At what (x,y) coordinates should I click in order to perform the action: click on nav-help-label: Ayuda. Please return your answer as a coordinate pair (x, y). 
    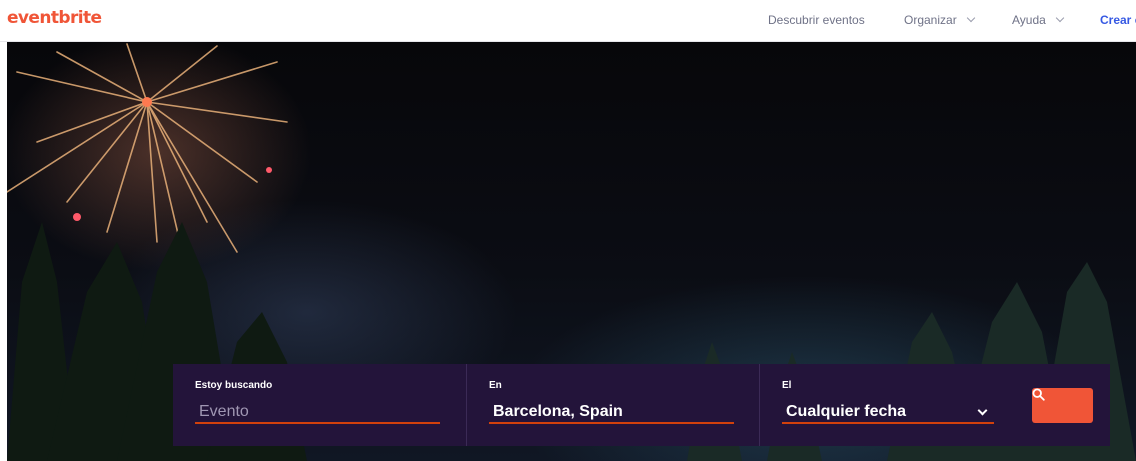
    Looking at the image, I should click on (1029, 20).